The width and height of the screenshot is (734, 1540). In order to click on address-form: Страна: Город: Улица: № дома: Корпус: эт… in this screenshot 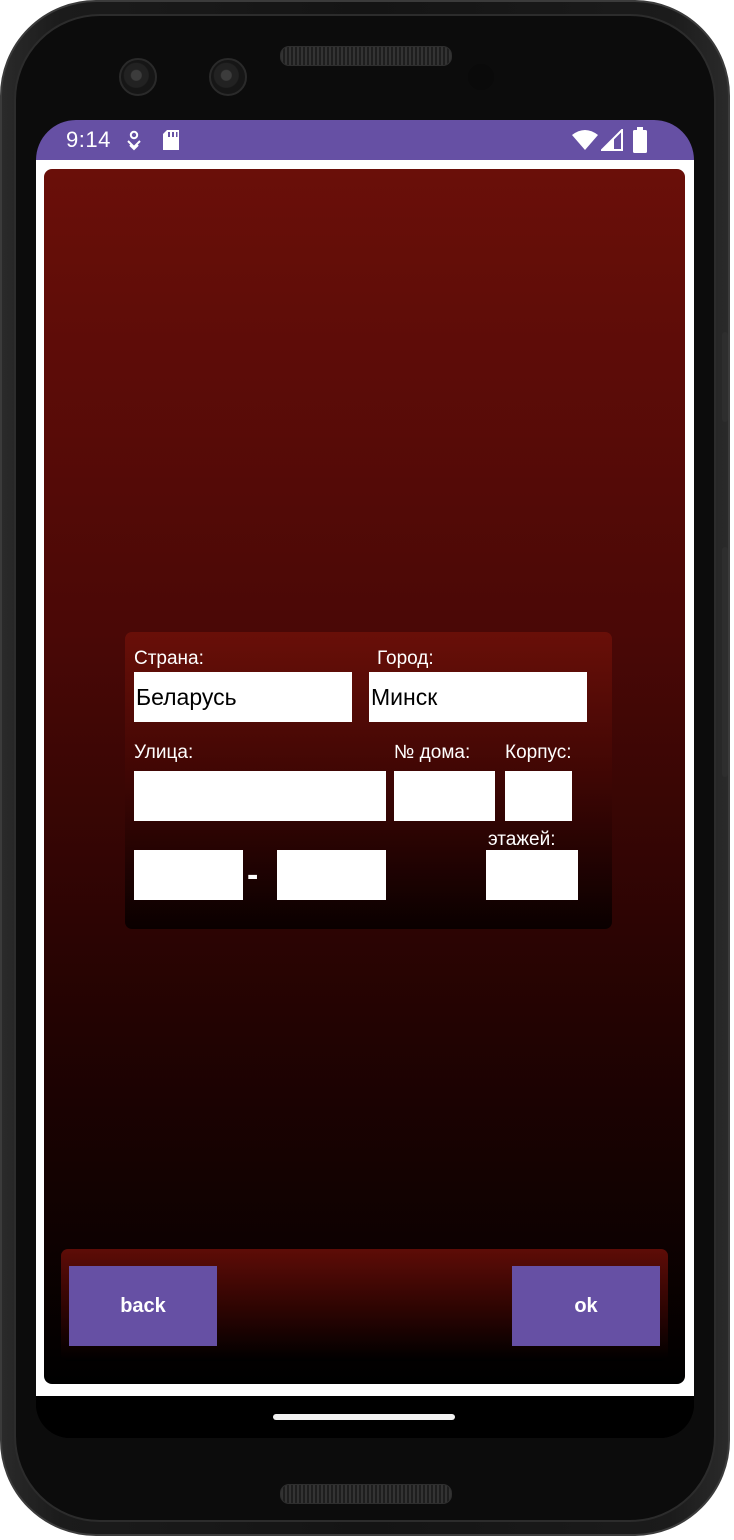, I will do `click(368, 780)`.